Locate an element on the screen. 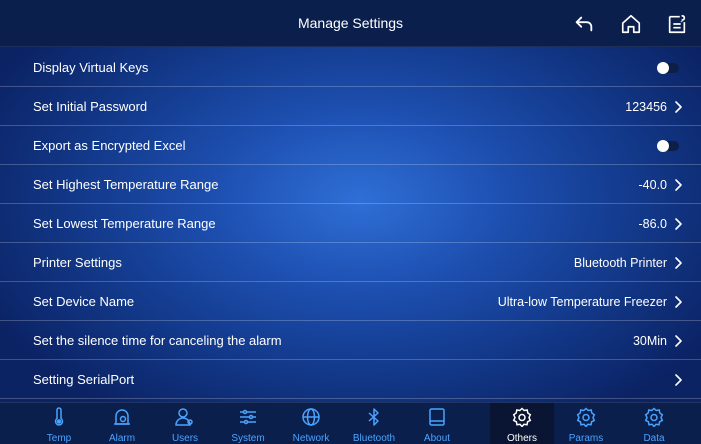  tab-label: Params is located at coordinates (586, 438).